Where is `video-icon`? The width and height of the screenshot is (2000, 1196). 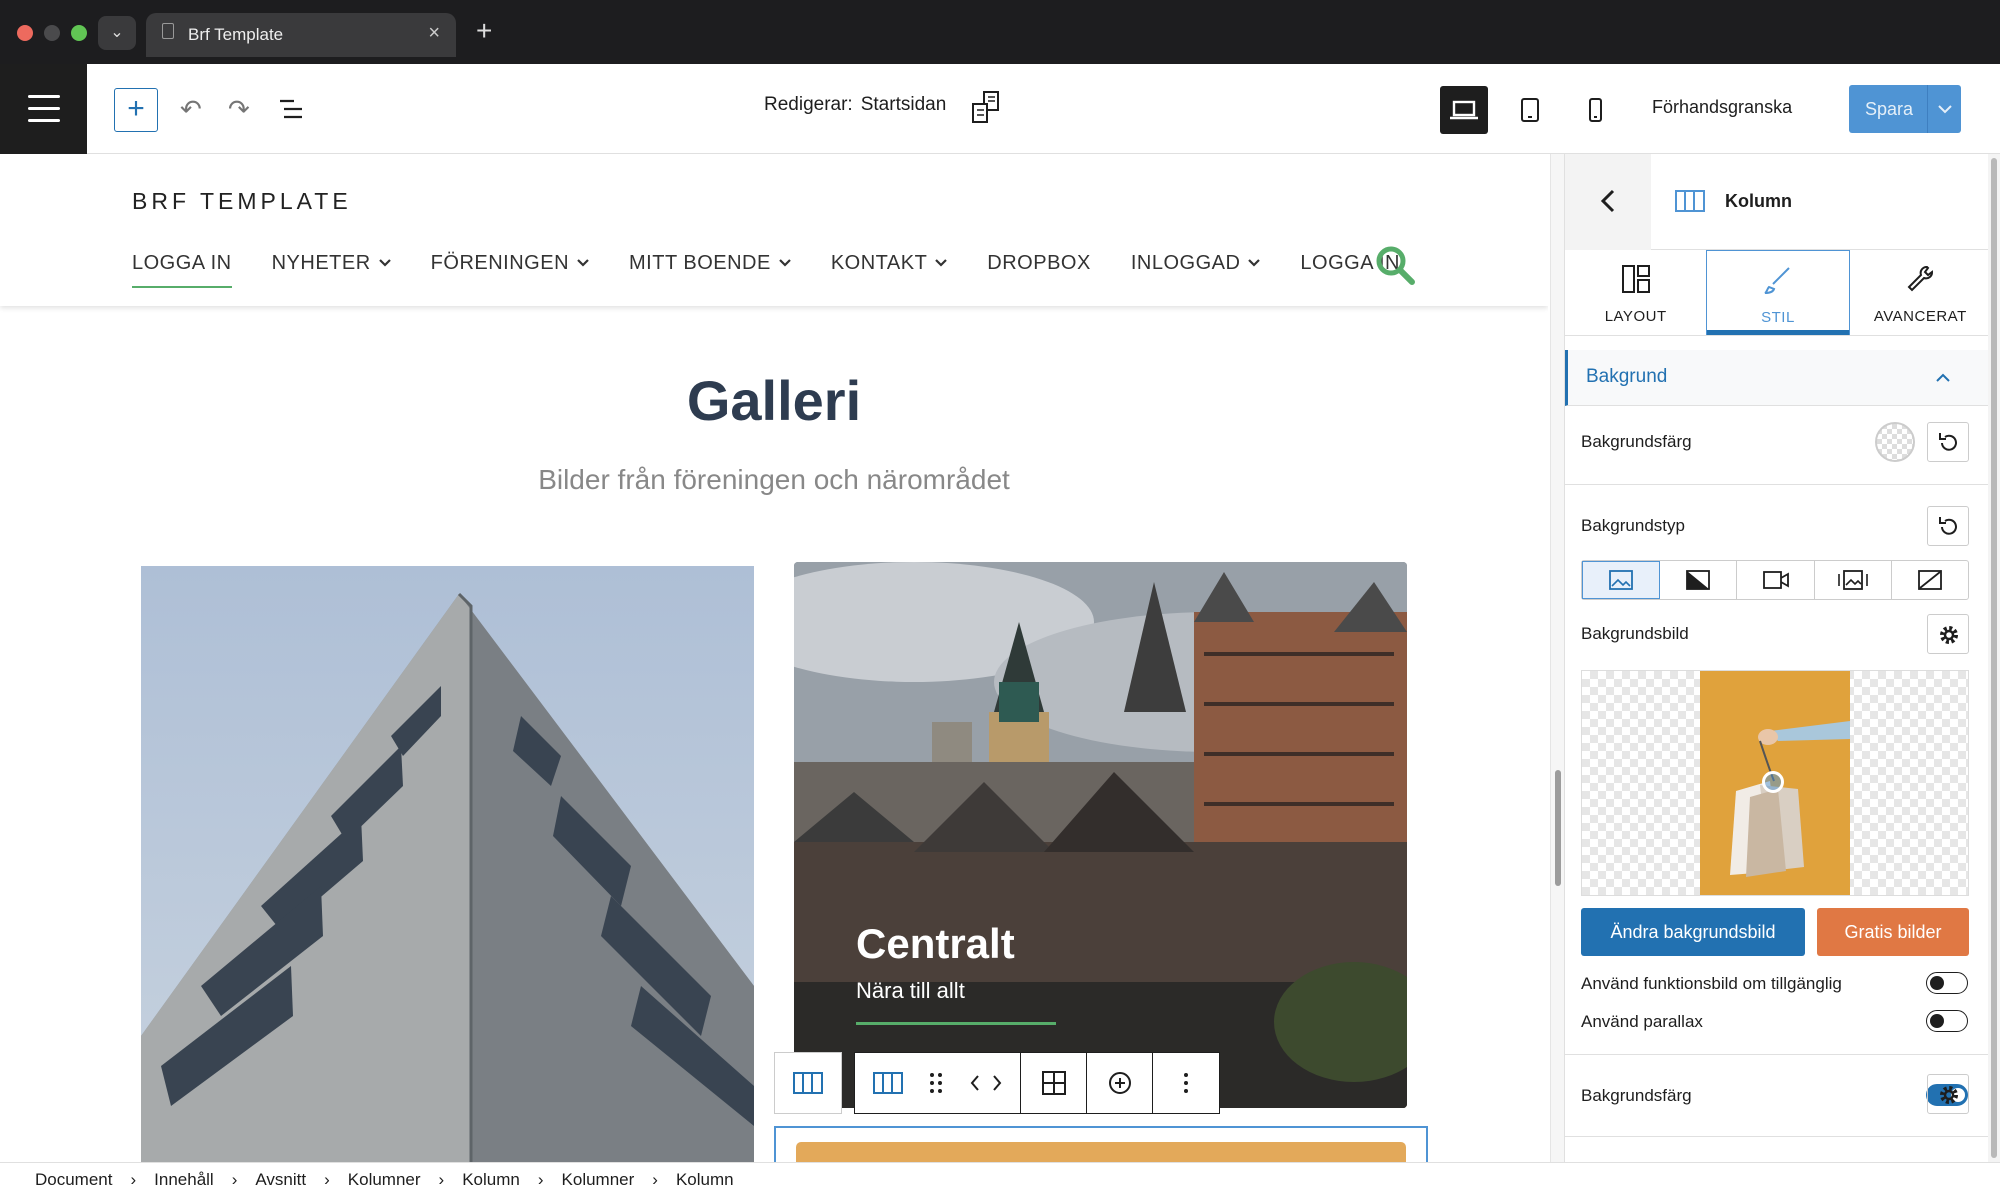
video-icon is located at coordinates (1775, 580).